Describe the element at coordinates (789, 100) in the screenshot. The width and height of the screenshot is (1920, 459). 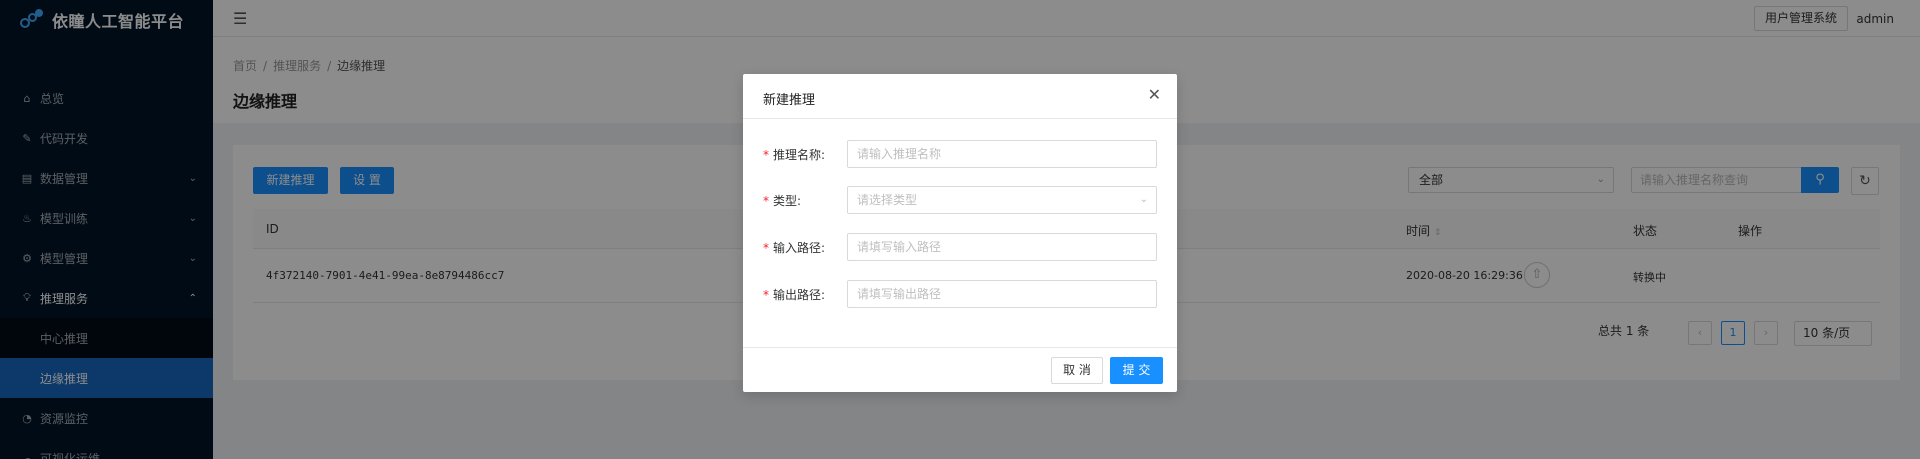
I see `modal-title: 新建推理` at that location.